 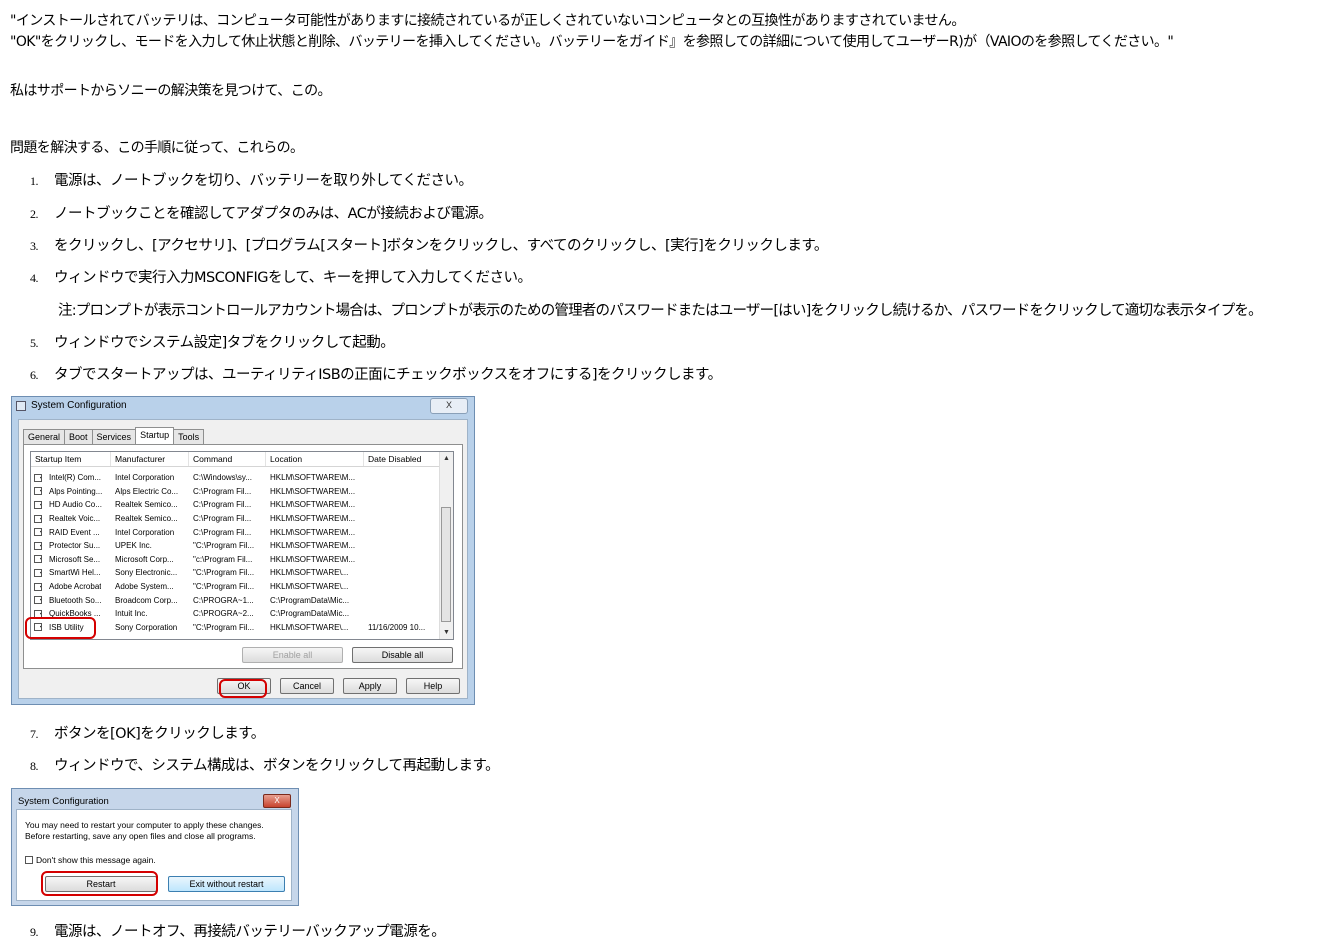 I want to click on step-9: 9. 電源は、ノートオフ、再接続バッテリーバックアップ電源を。, so click(x=238, y=930).